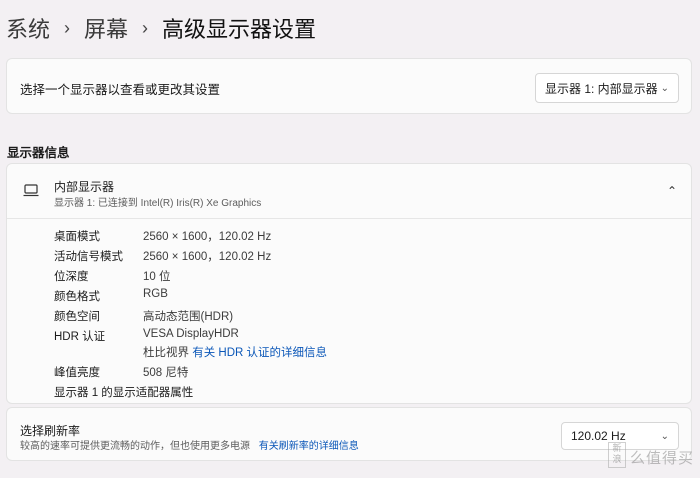 The width and height of the screenshot is (700, 478). Describe the element at coordinates (188, 317) in the screenshot. I see `info-value: 高动态范围(HDR)` at that location.